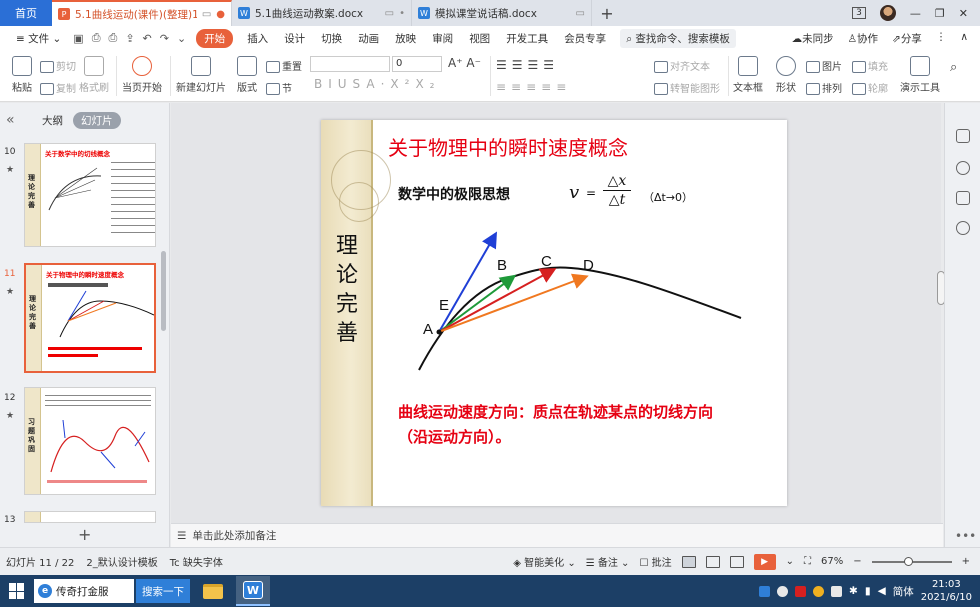  Describe the element at coordinates (687, 87) in the screenshot. I see `smart-shape-button: 转智能图形` at that location.